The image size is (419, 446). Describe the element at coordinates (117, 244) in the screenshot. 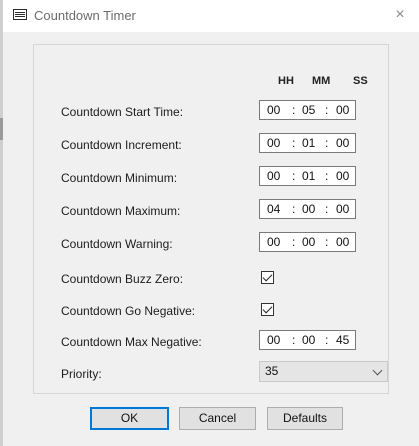

I see `warning-label: Countdown Warning:` at that location.